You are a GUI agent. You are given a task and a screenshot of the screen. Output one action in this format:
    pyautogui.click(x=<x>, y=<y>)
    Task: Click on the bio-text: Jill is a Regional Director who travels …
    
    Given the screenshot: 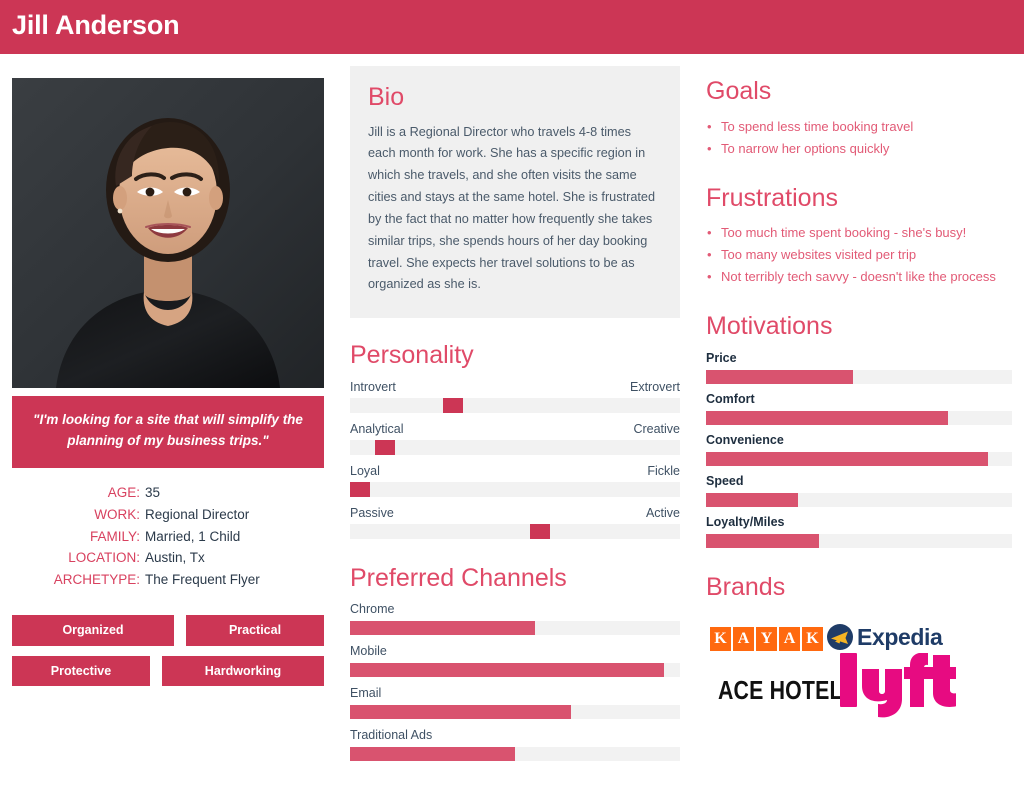 What is the action you would take?
    pyautogui.click(x=512, y=208)
    